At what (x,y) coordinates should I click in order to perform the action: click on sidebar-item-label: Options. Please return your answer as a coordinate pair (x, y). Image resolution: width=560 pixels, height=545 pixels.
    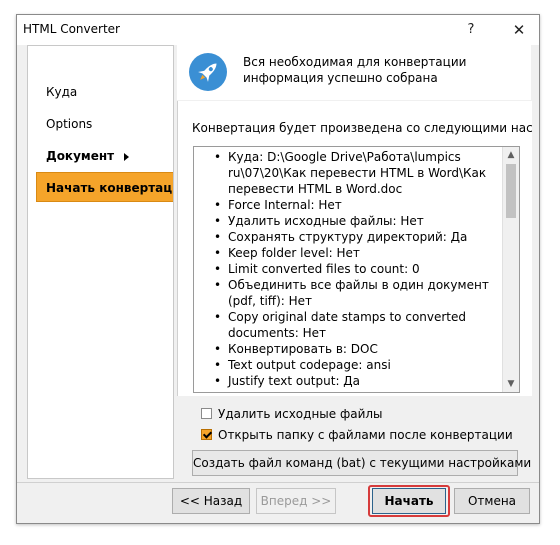
    Looking at the image, I should click on (69, 124).